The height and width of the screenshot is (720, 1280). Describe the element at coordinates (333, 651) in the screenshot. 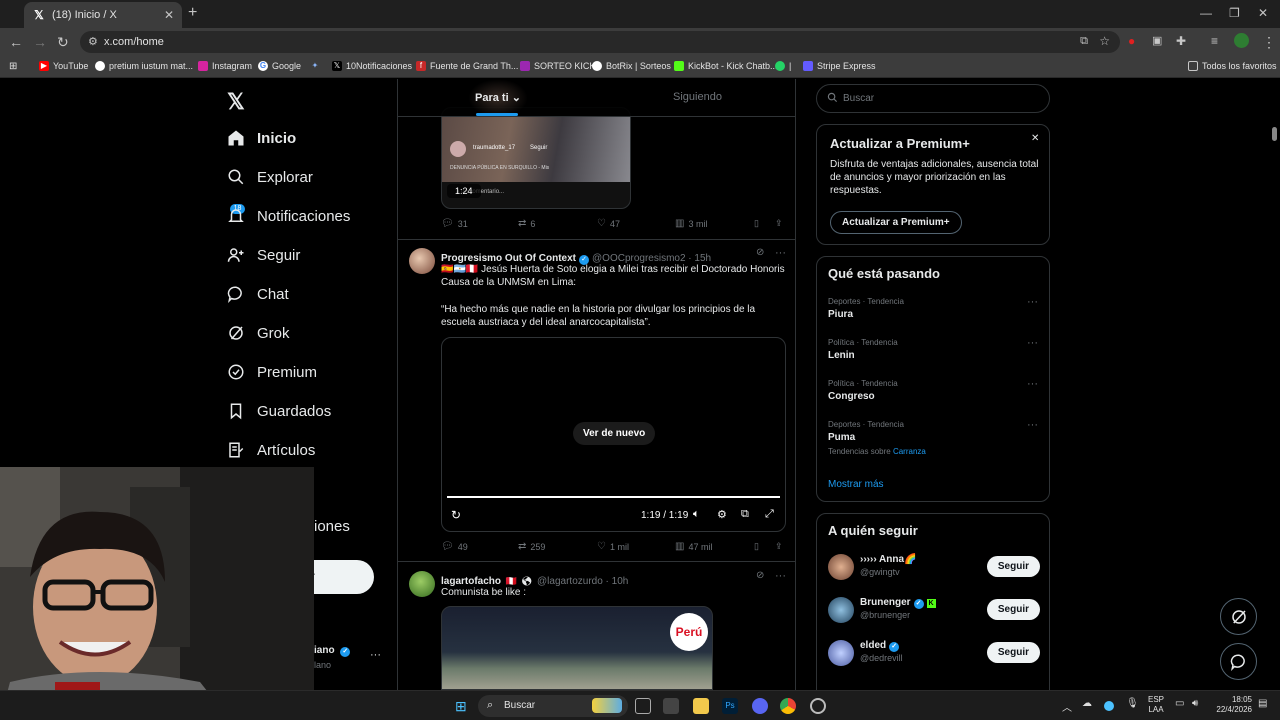

I see `profile-name: iano ✓` at that location.